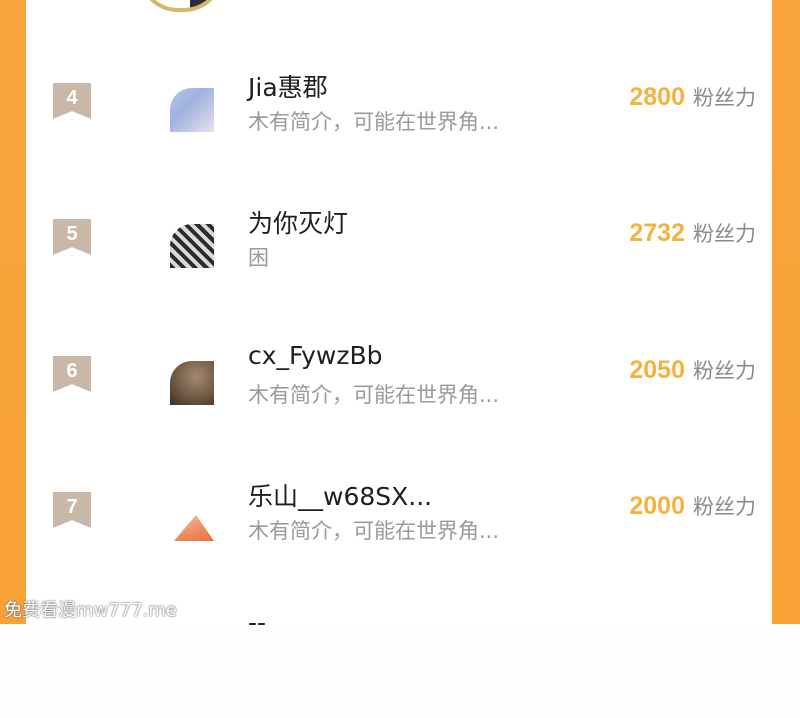  What do you see at coordinates (72, 237) in the screenshot?
I see `rank-badge: 5` at bounding box center [72, 237].